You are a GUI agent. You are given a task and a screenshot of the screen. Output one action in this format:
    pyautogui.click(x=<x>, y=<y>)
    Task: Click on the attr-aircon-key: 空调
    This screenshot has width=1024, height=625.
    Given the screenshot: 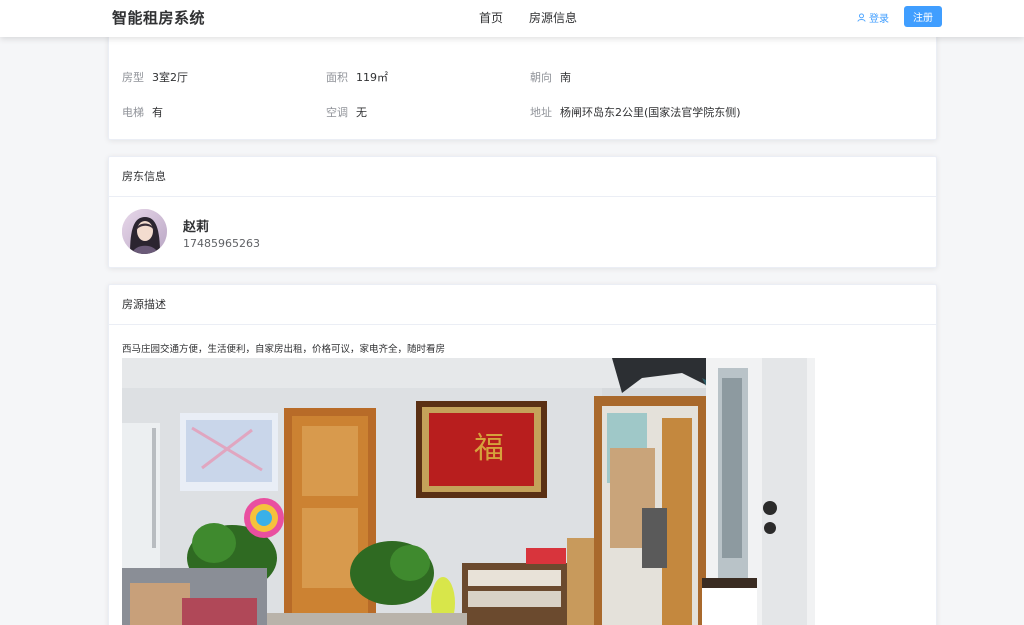 What is the action you would take?
    pyautogui.click(x=337, y=112)
    